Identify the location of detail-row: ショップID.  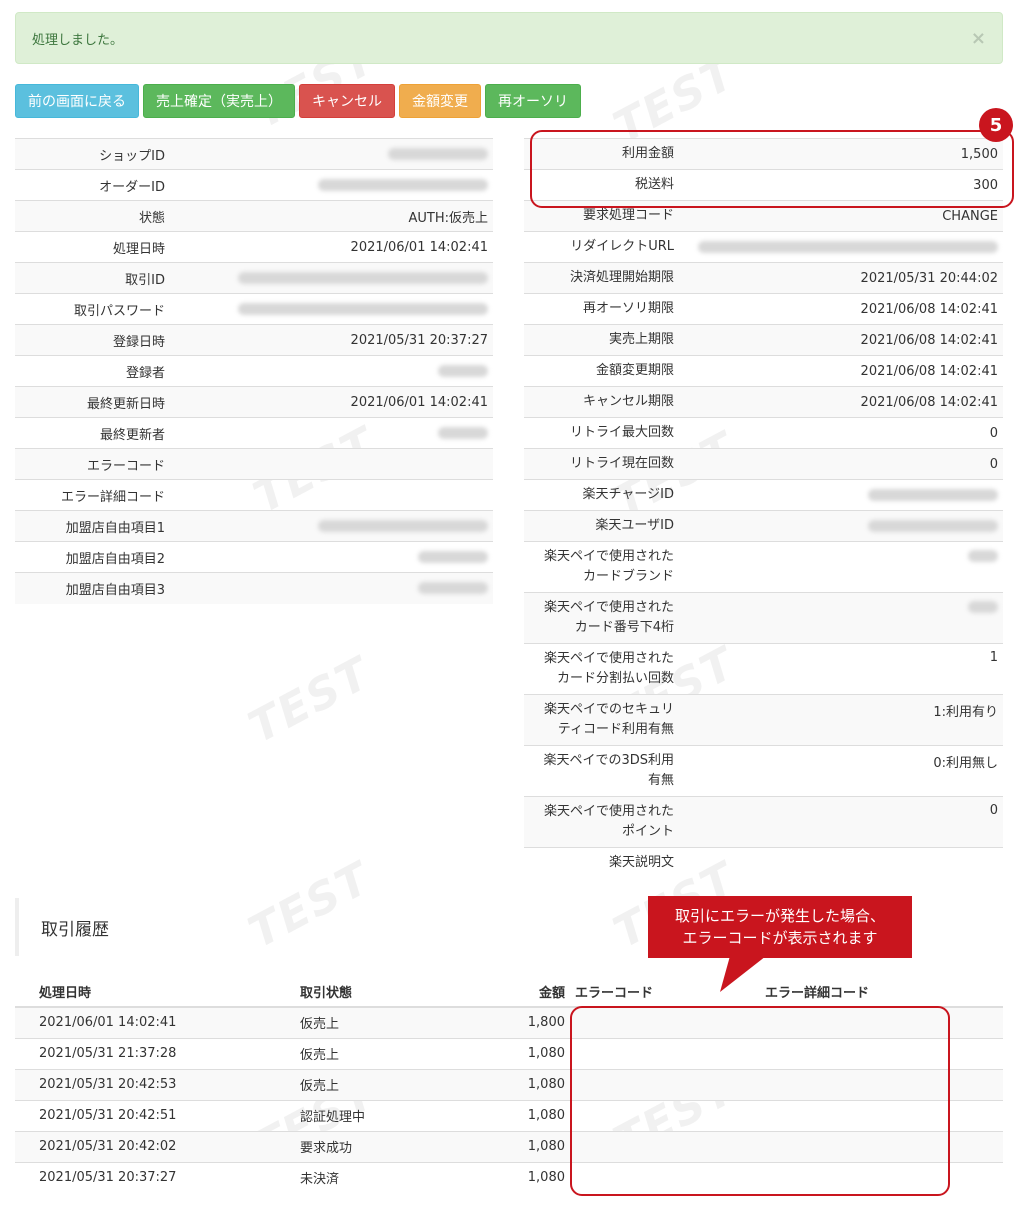
(254, 154).